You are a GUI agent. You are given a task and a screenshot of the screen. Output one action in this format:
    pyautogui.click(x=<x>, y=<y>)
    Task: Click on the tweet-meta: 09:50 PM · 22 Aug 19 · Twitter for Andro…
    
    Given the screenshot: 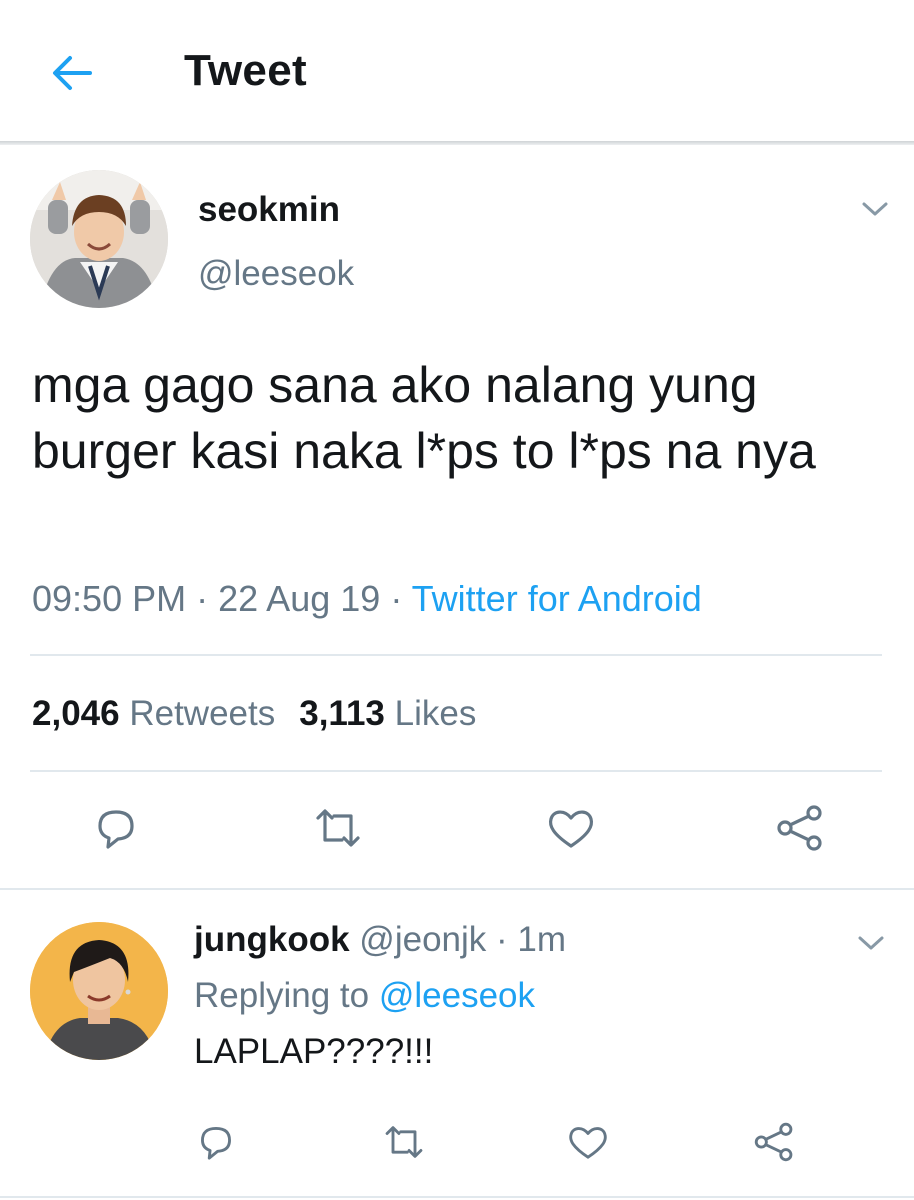 What is the action you would take?
    pyautogui.click(x=367, y=599)
    